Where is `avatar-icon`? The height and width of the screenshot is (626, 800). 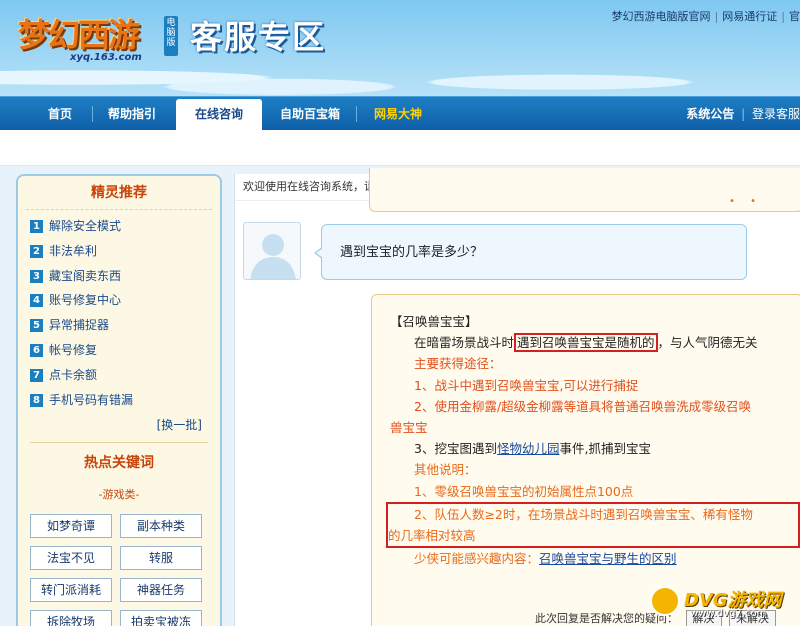
avatar-icon is located at coordinates (273, 256).